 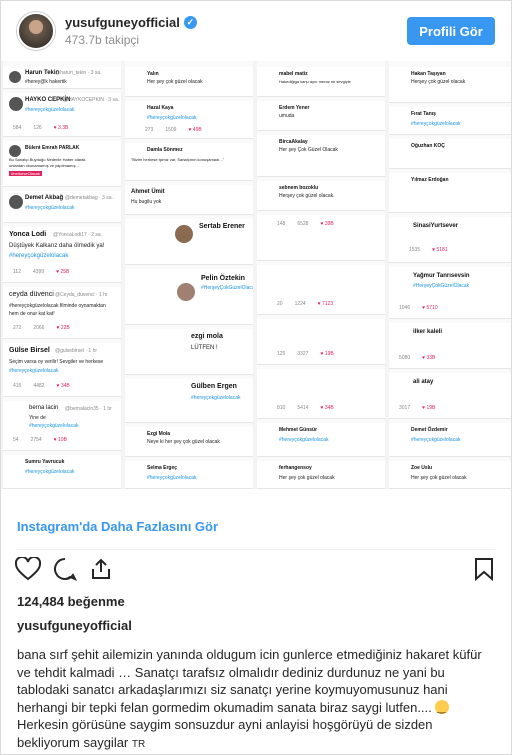 What do you see at coordinates (138, 744) in the screenshot?
I see `flag-emoji: TR` at bounding box center [138, 744].